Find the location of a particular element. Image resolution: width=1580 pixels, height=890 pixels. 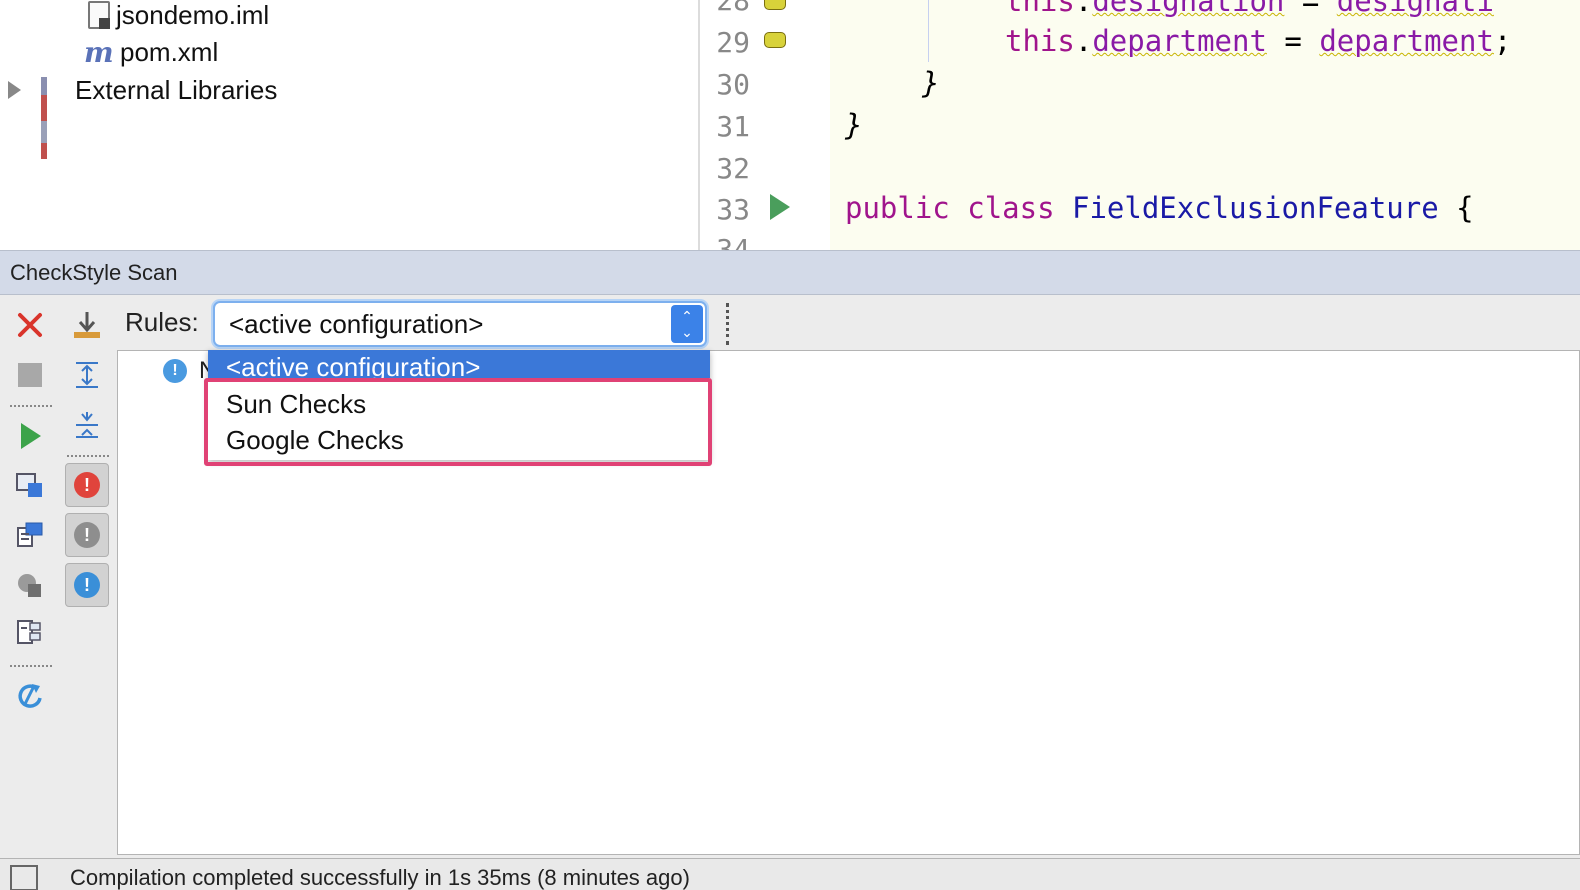

iml-file-icon is located at coordinates (99, 15).